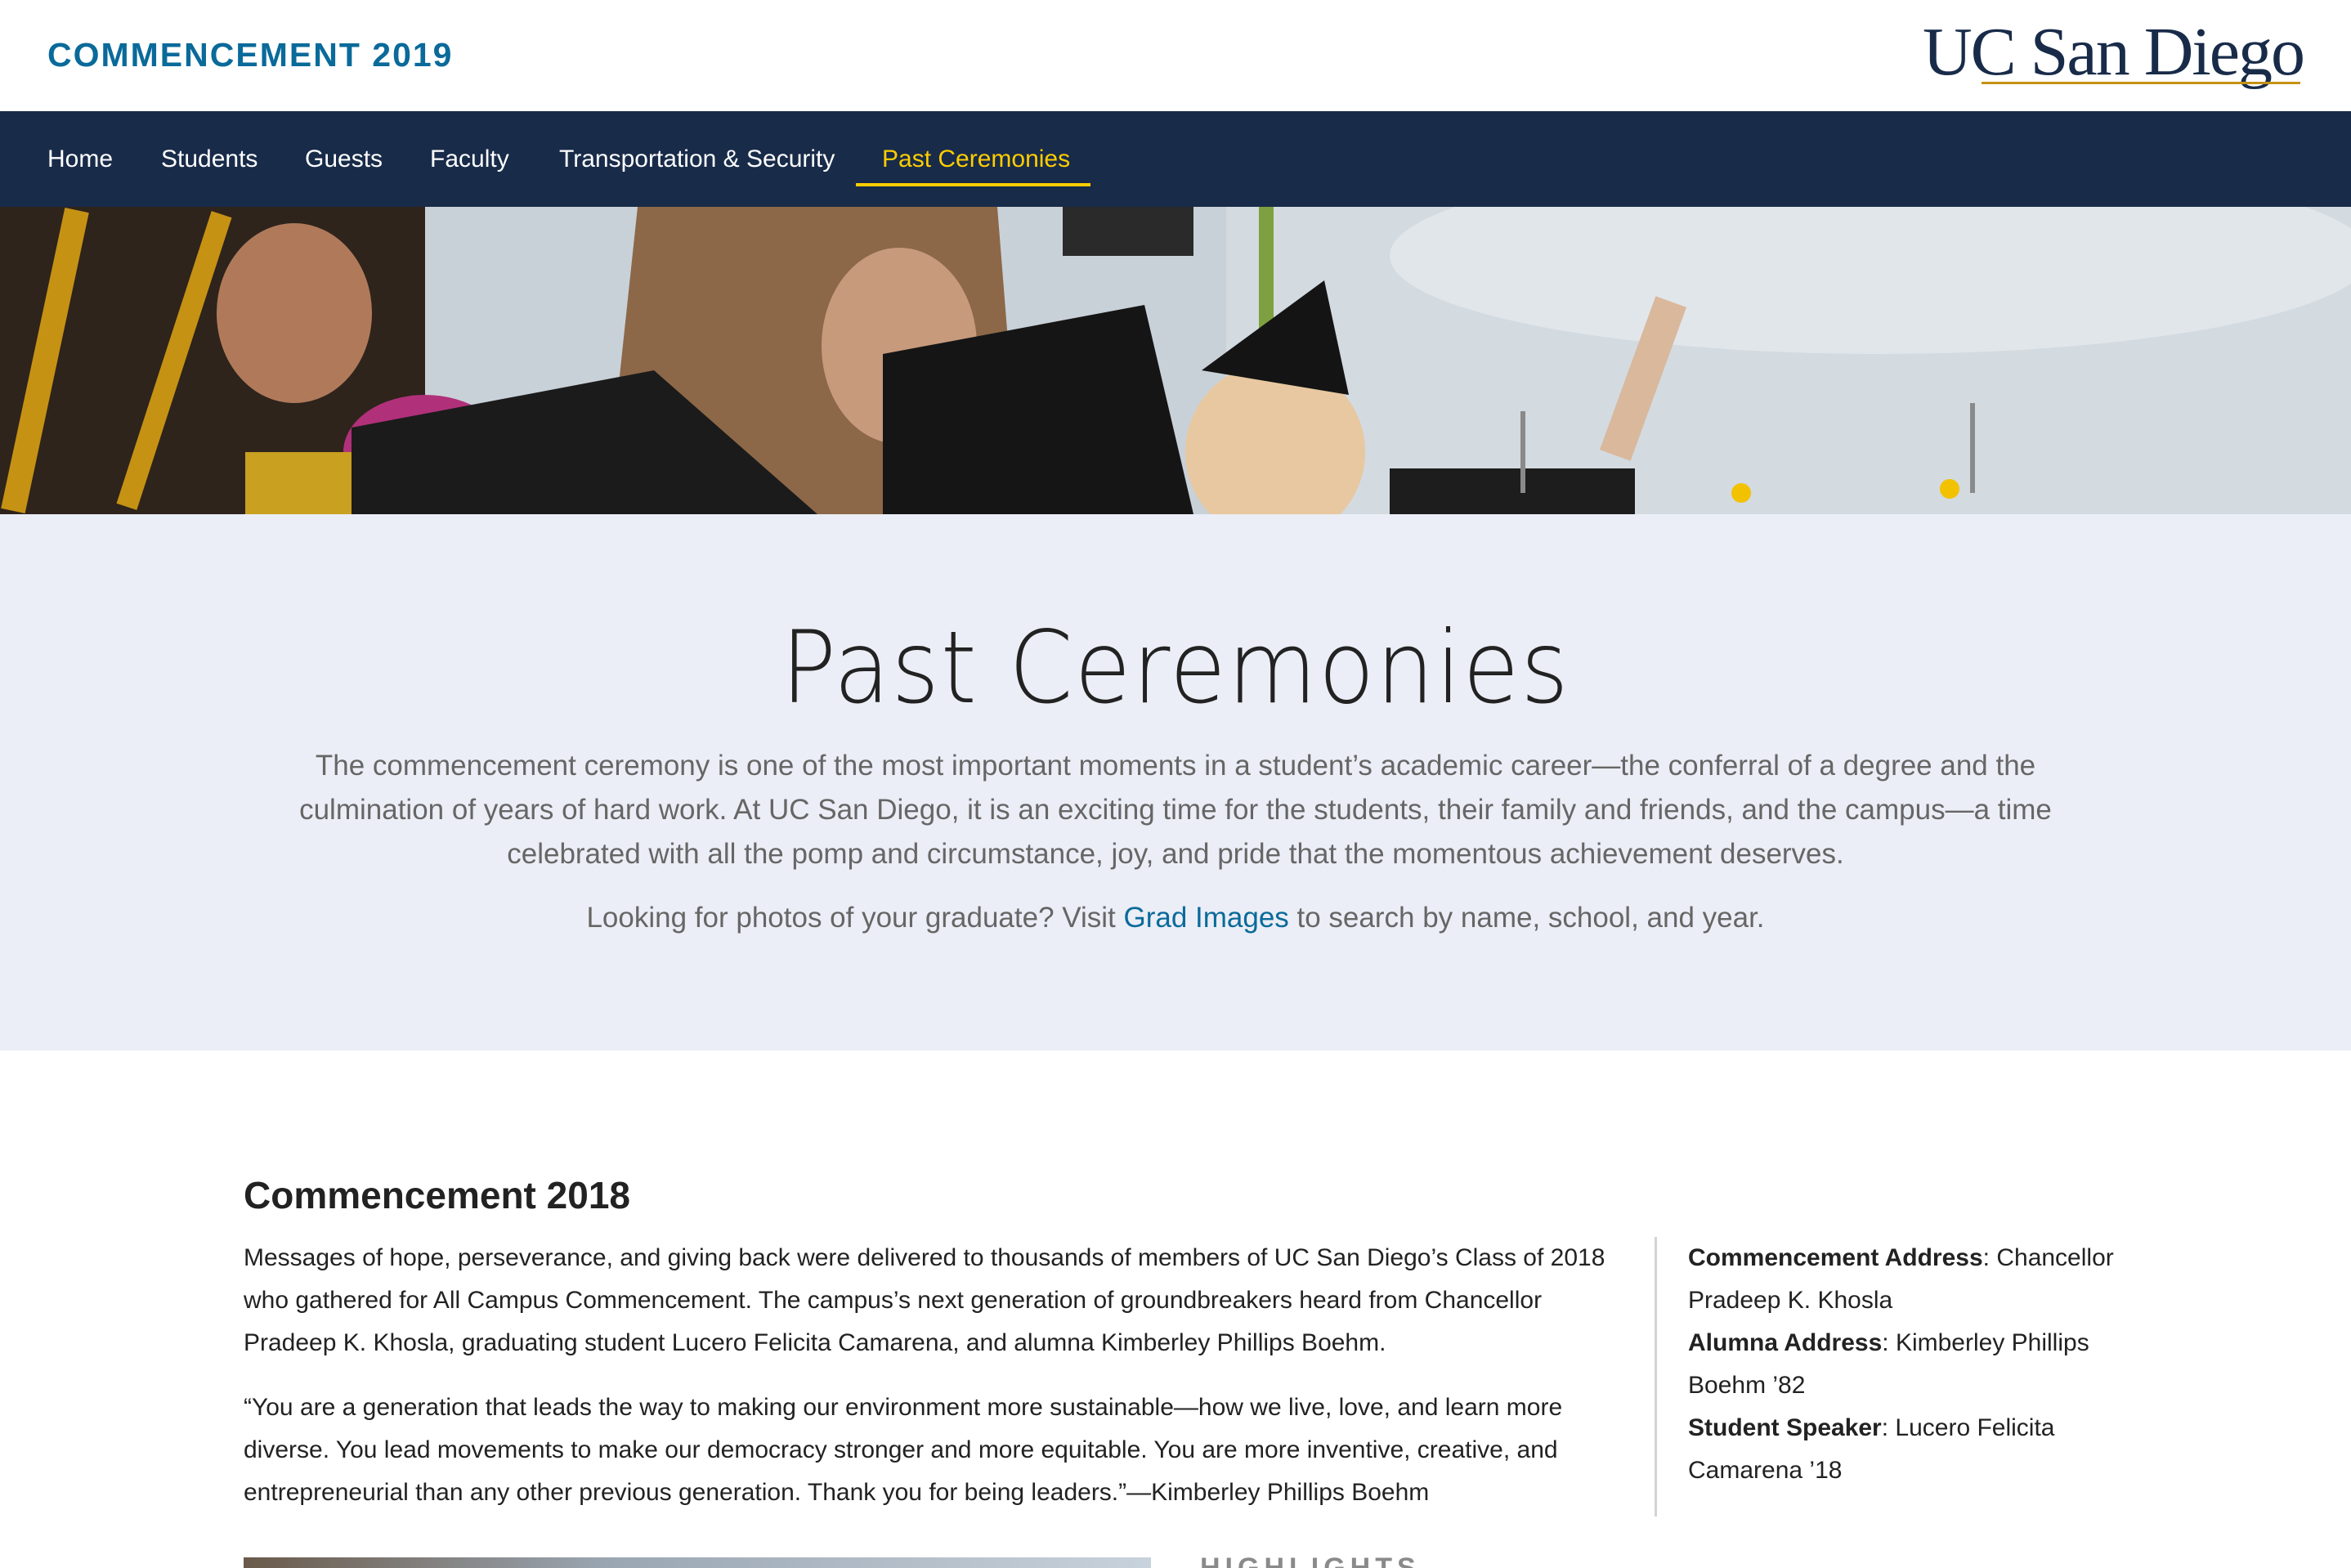  I want to click on section-title-2018: Commencement 2018, so click(437, 1195).